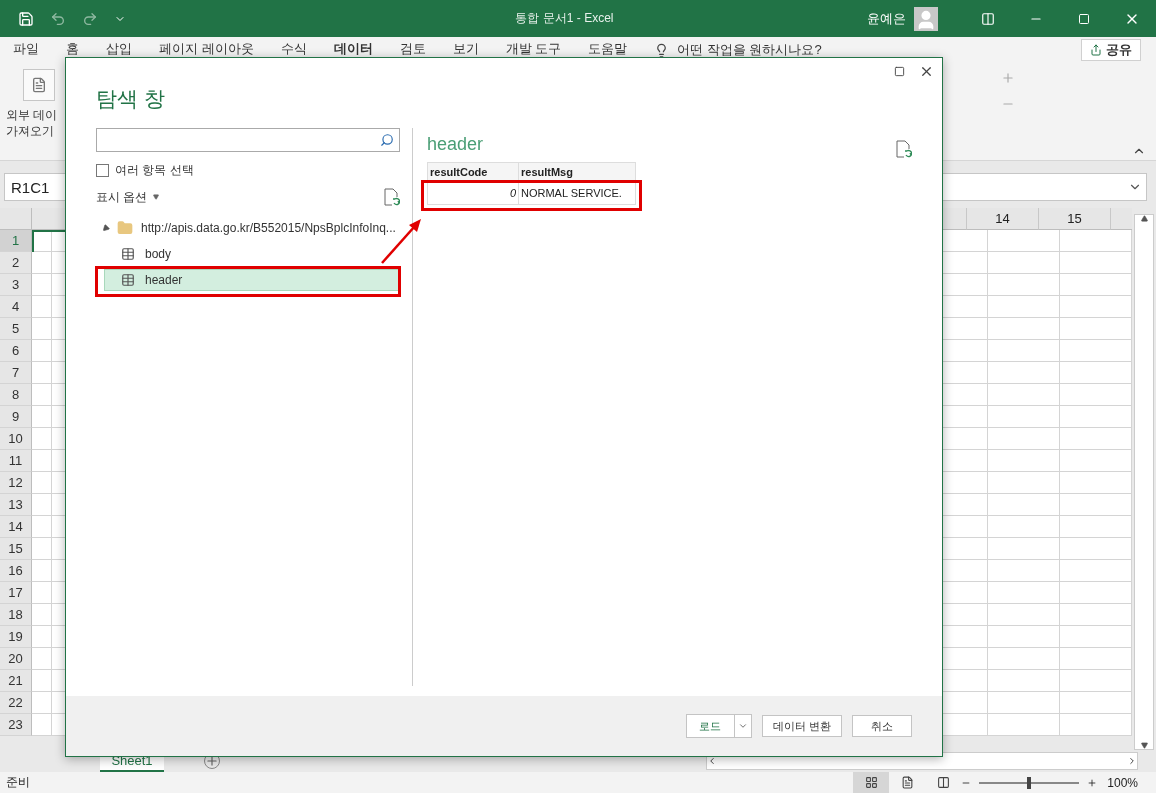  What do you see at coordinates (154, 170) in the screenshot?
I see `checkbox-label: 여러 항목 선택` at bounding box center [154, 170].